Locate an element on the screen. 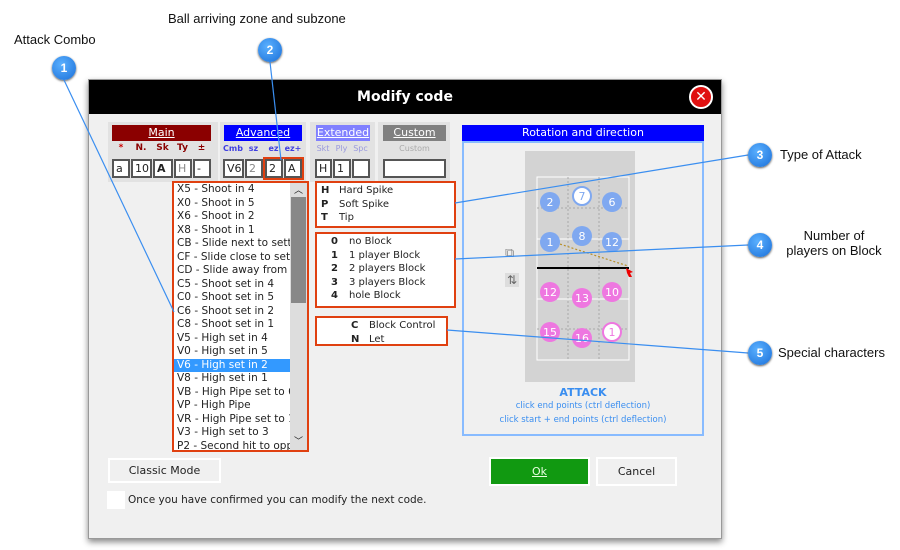 The height and width of the screenshot is (550, 900). player-marker: 15 is located at coordinates (550, 332).